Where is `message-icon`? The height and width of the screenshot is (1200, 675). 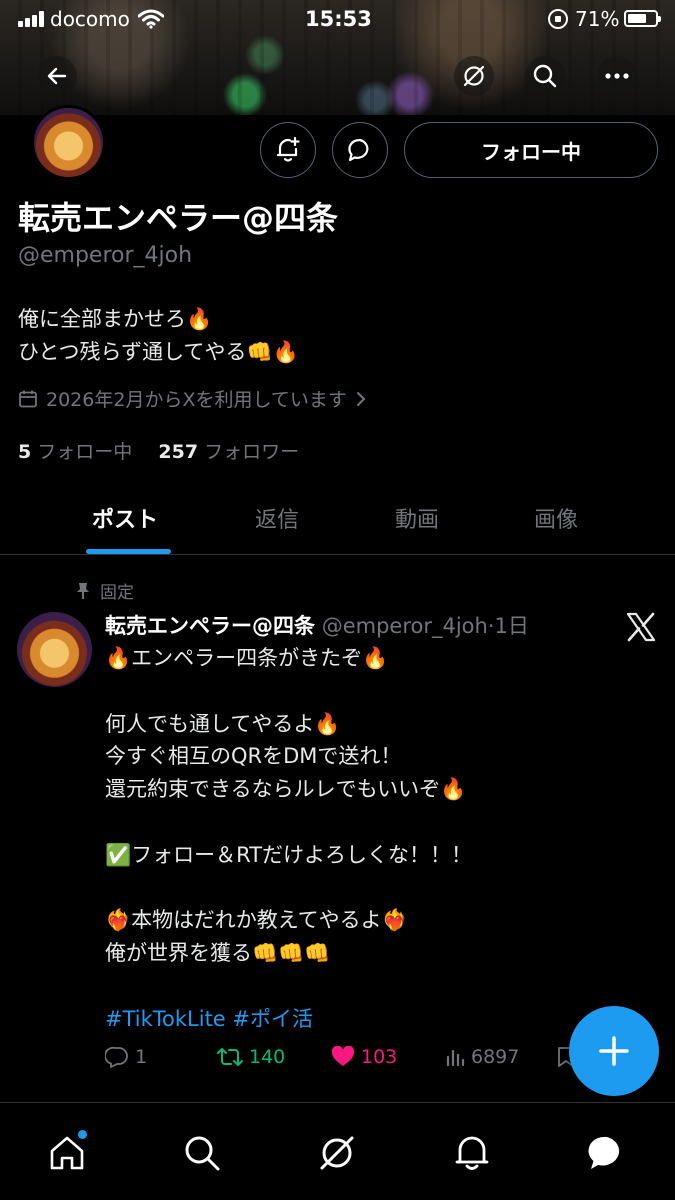
message-icon is located at coordinates (358, 150).